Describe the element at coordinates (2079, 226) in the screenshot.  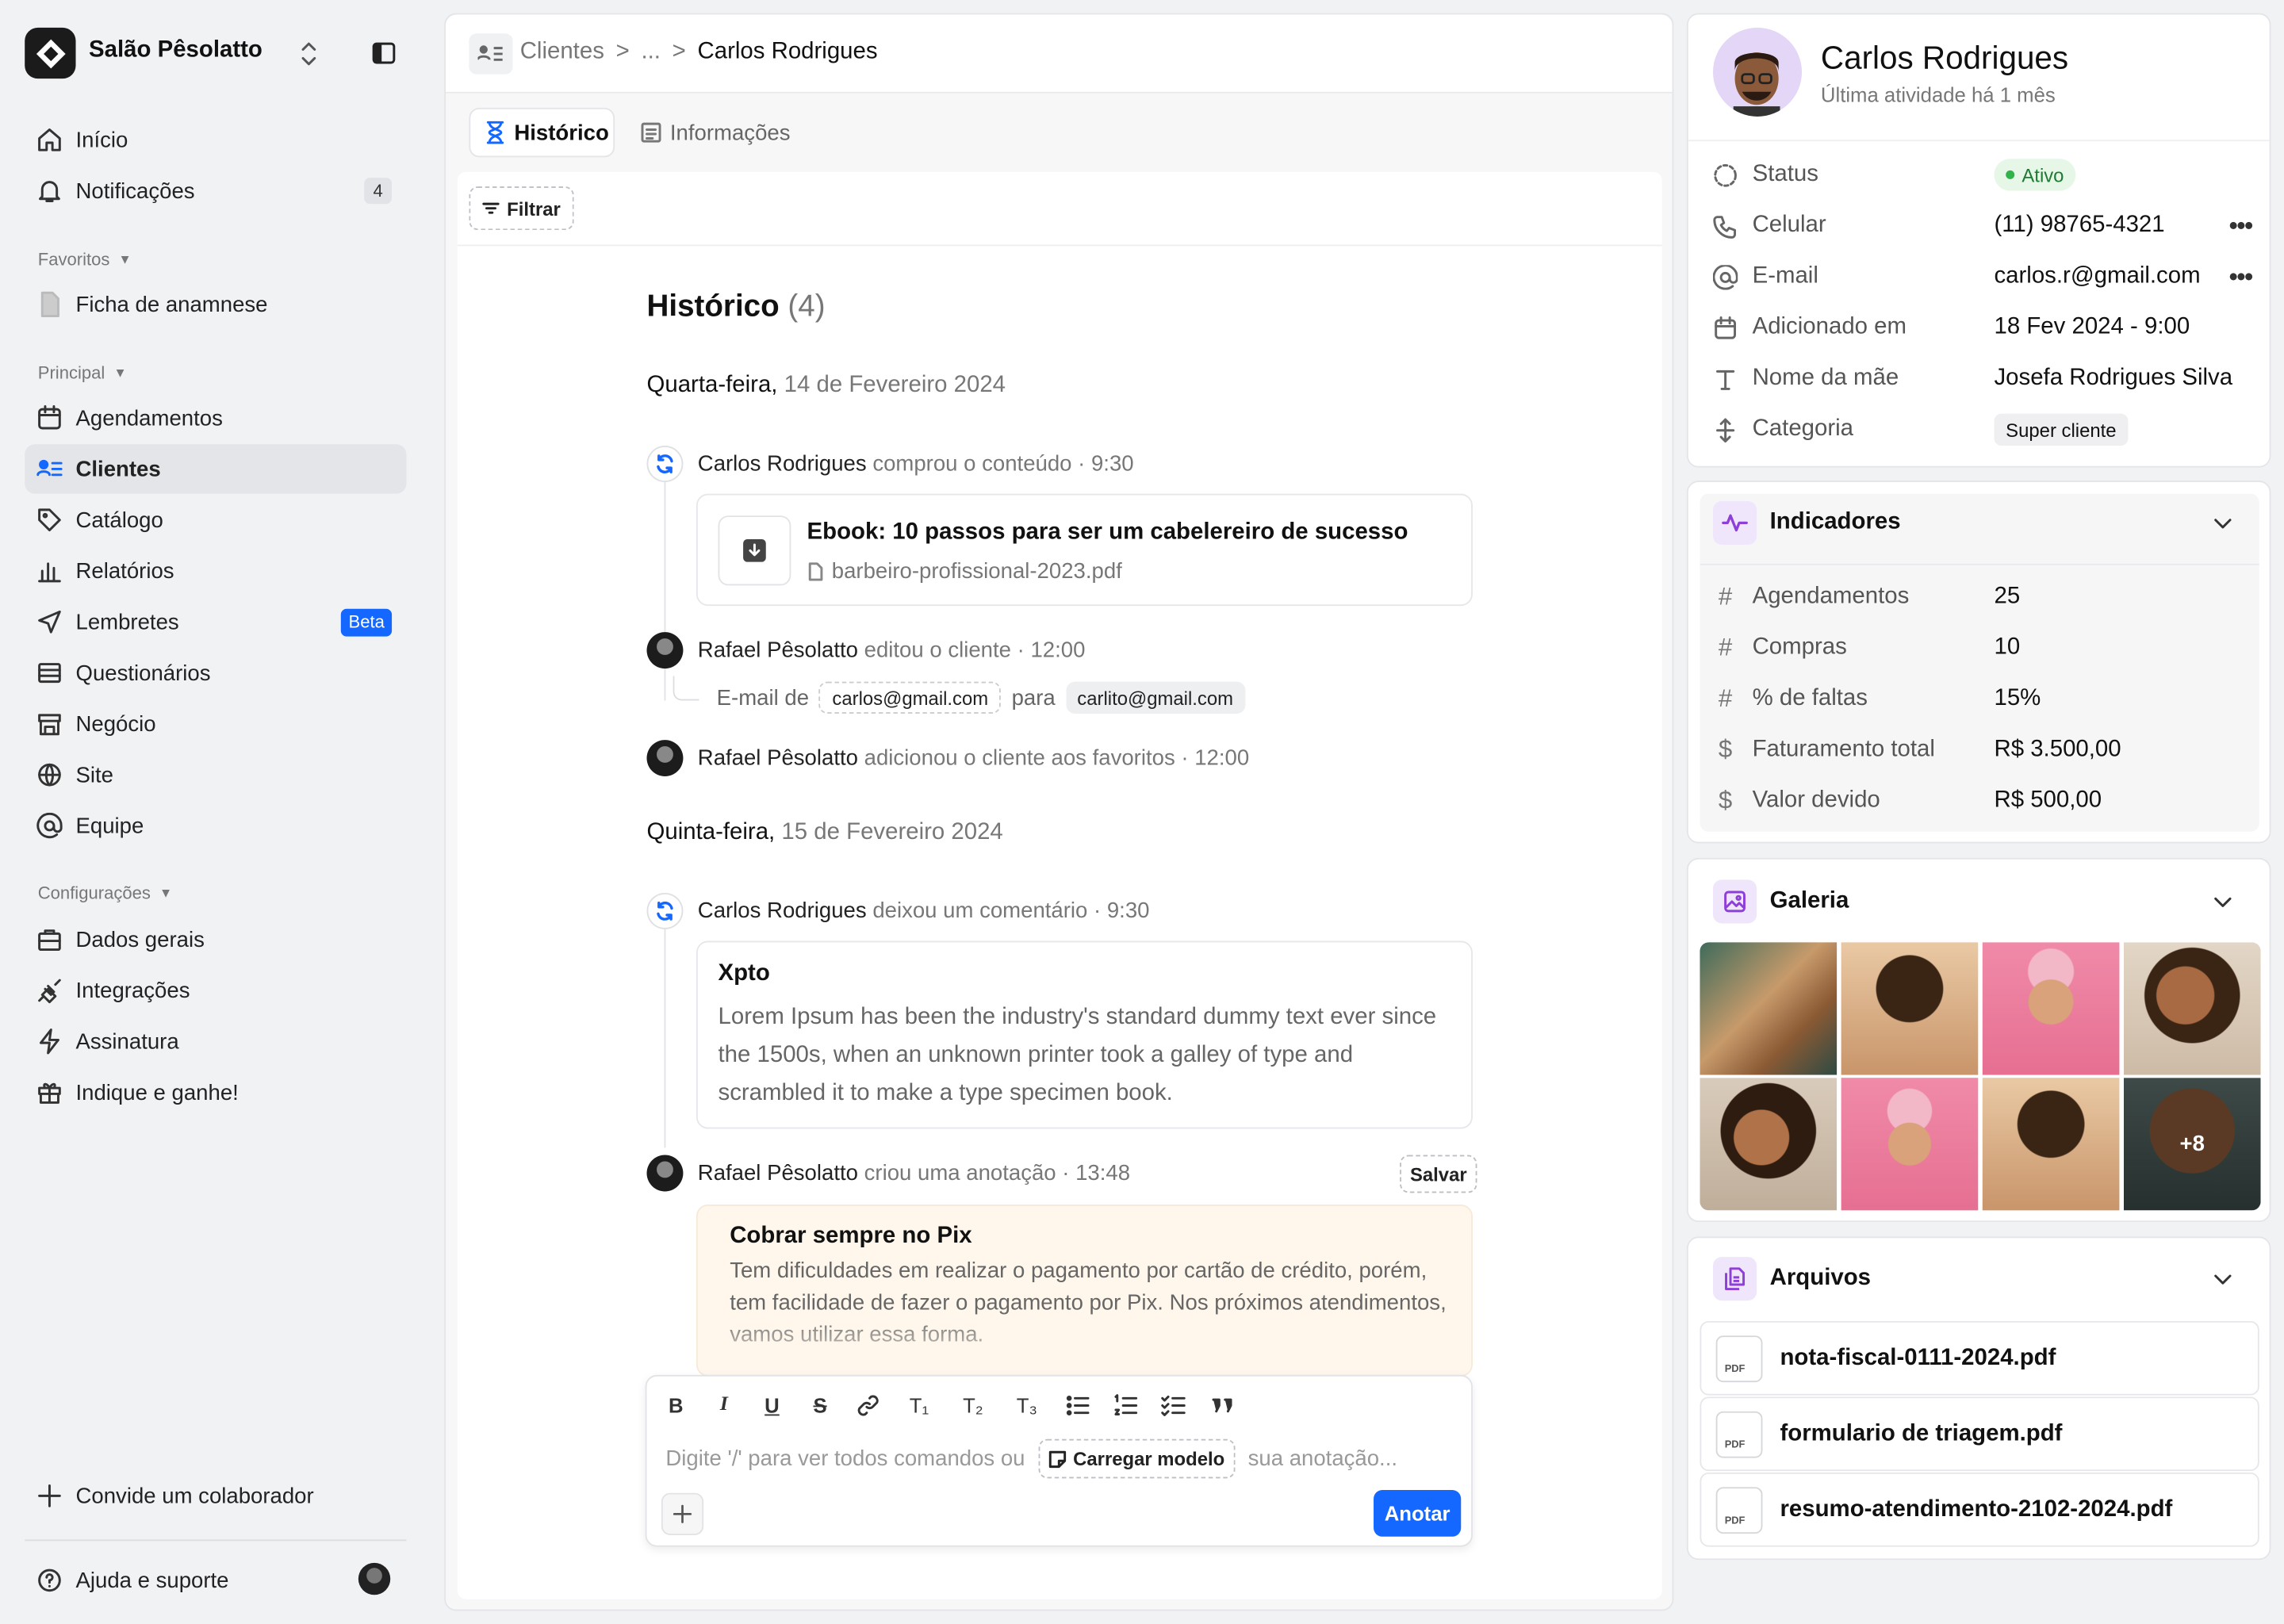
I see `phone-value: (11) 98765-4321` at that location.